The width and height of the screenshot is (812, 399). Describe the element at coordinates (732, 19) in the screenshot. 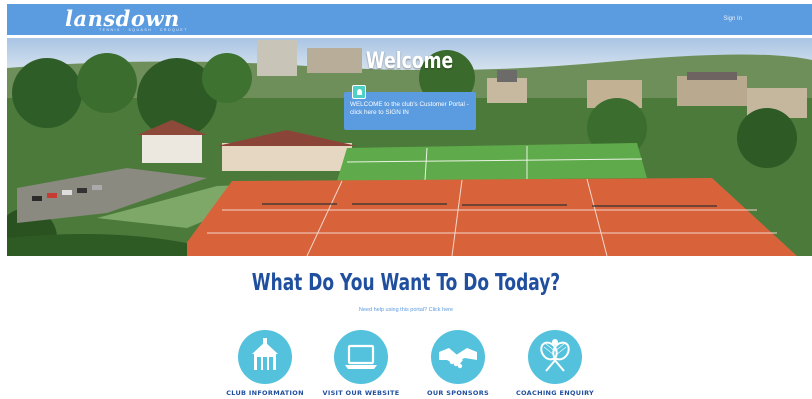

I see `sign-in-link: Sign In` at that location.